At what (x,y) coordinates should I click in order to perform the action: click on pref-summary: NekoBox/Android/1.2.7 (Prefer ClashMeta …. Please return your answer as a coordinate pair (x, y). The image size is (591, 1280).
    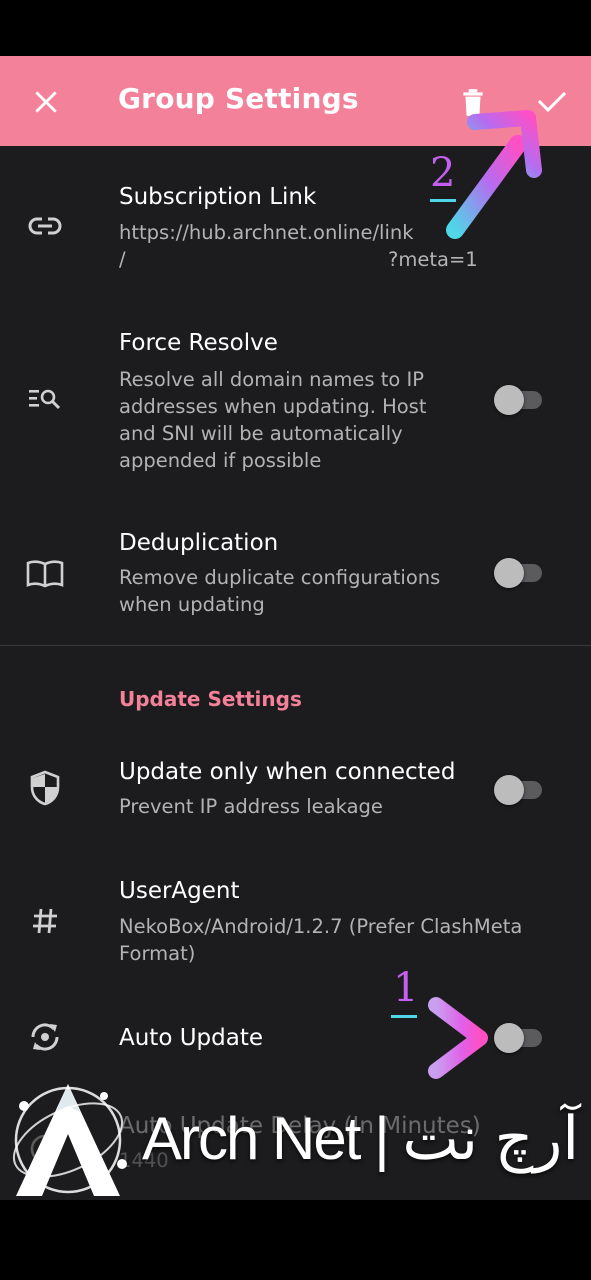
    Looking at the image, I should click on (321, 940).